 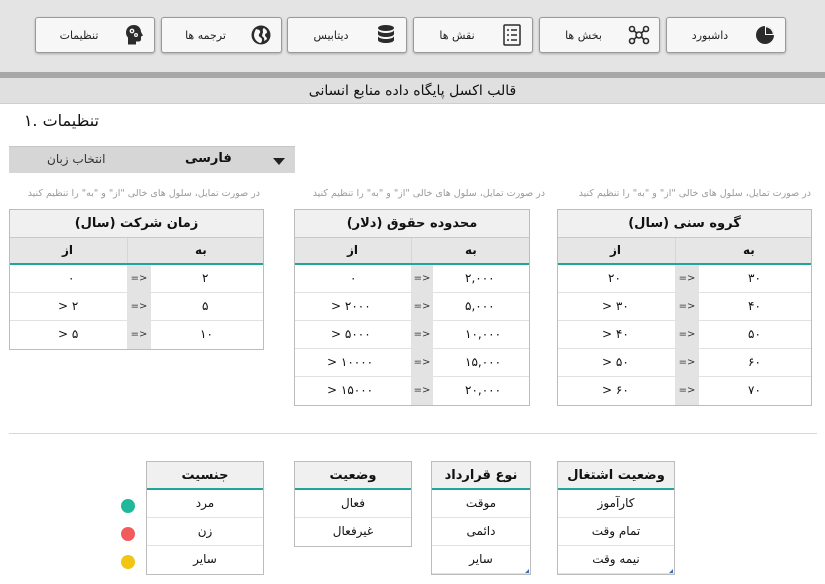 I want to click on from-cell: > ۲, so click(x=68, y=306).